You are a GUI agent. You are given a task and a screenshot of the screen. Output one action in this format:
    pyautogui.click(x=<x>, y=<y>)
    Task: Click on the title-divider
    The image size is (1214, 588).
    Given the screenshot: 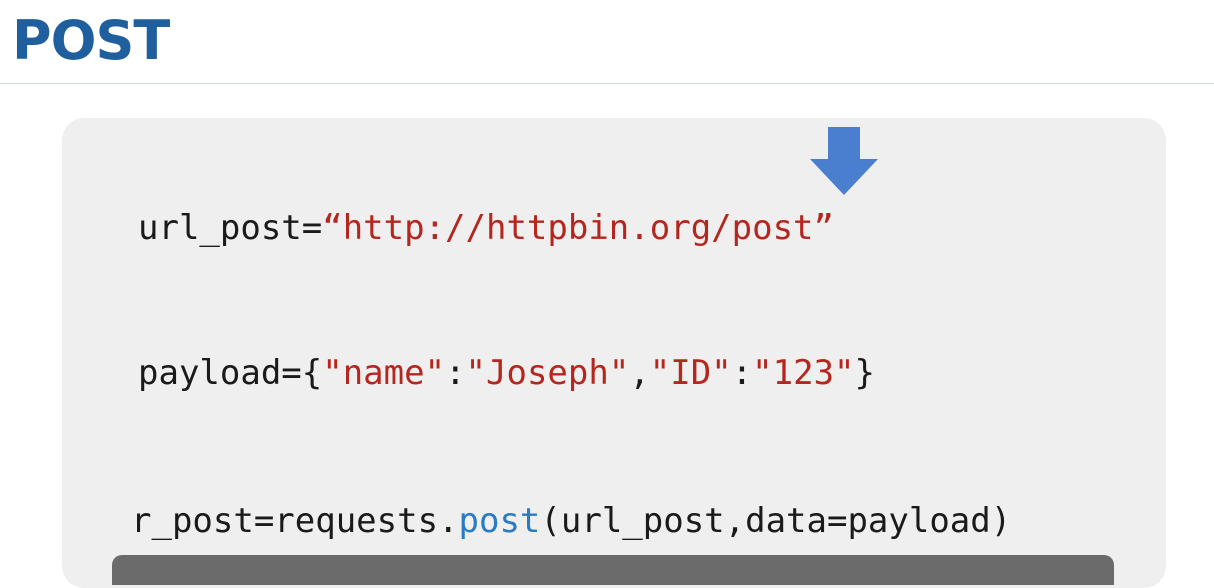 What is the action you would take?
    pyautogui.click(x=607, y=83)
    